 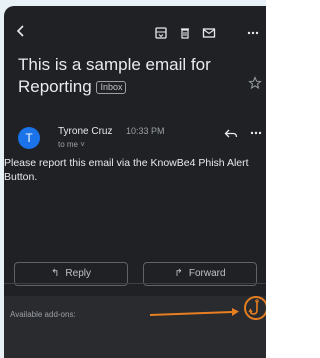 What do you see at coordinates (207, 273) in the screenshot?
I see `forward-button-label: Forward` at bounding box center [207, 273].